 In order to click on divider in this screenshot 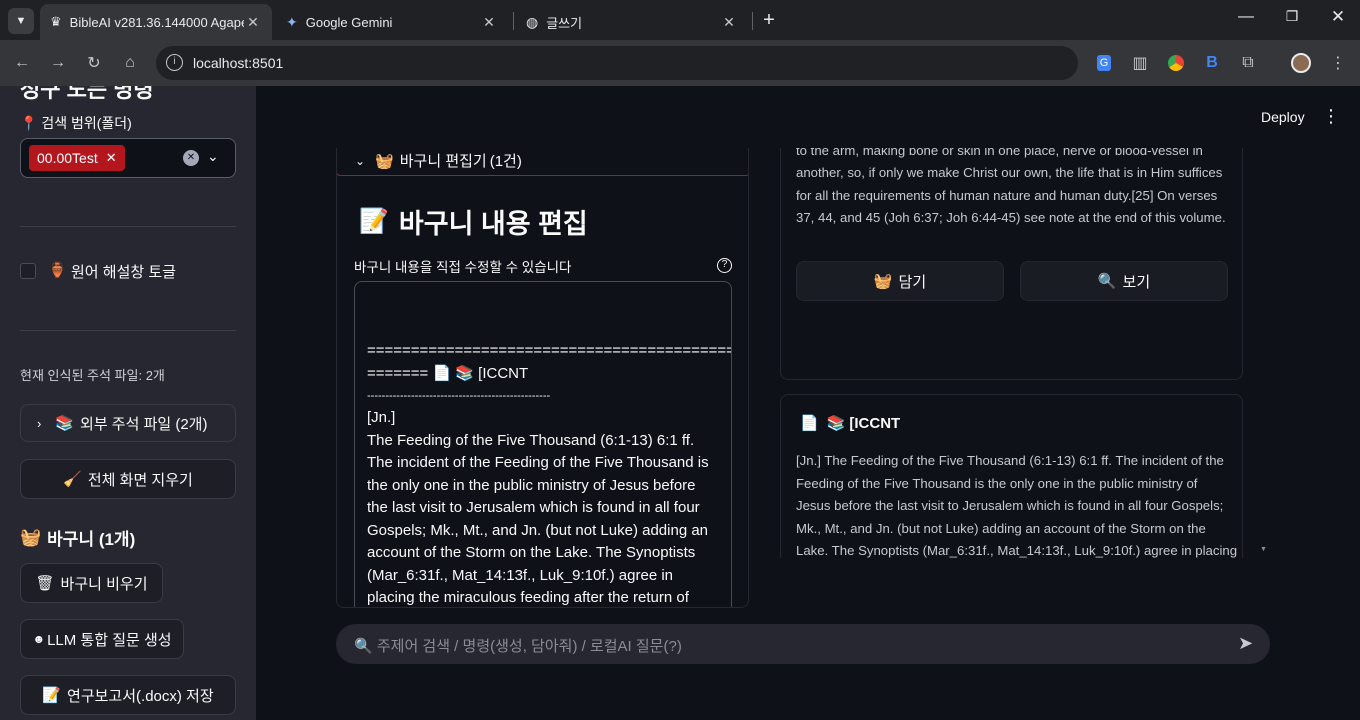, I will do `click(128, 226)`.